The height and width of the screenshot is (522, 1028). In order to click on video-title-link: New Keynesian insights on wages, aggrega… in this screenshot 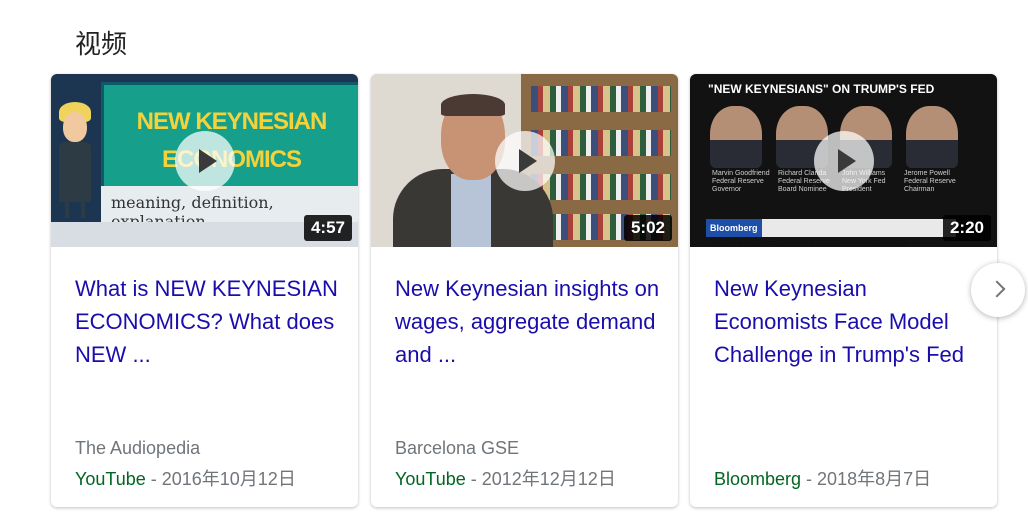, I will do `click(530, 321)`.